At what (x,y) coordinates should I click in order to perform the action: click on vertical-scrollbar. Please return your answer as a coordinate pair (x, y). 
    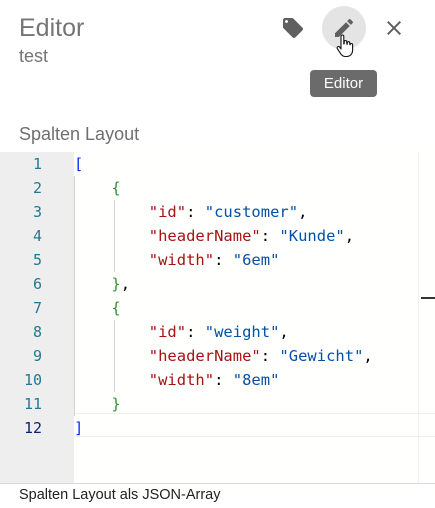
    Looking at the image, I should click on (418, 317).